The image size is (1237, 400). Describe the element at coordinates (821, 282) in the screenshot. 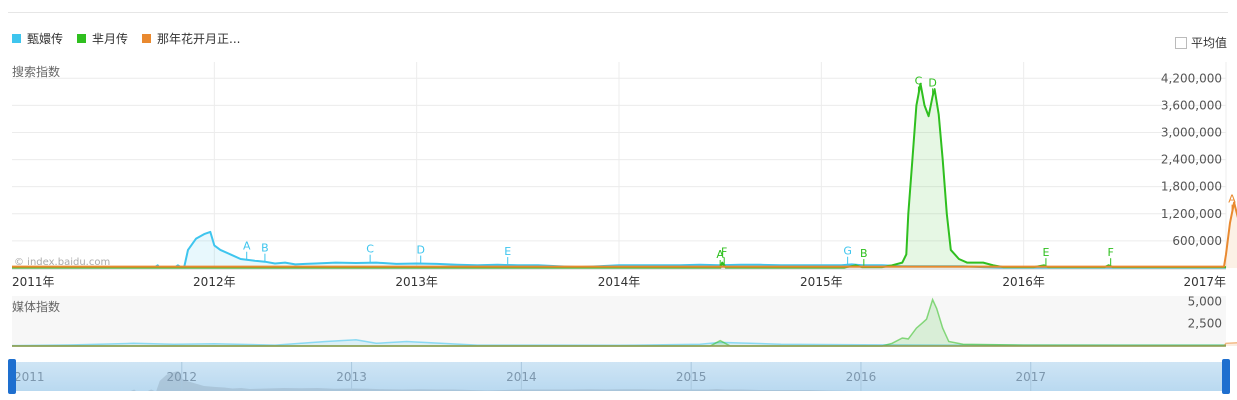

I see `x-tick-label: 2015年` at that location.